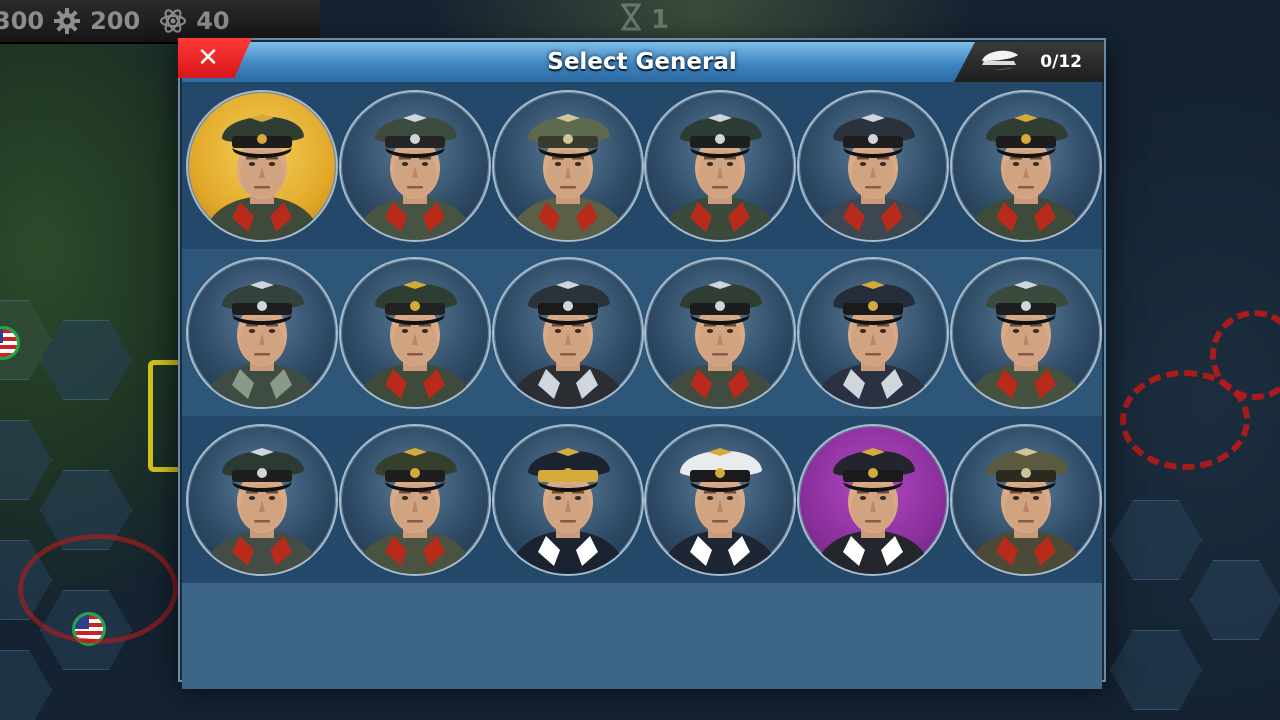  What do you see at coordinates (67, 21) in the screenshot?
I see `gear-icon` at bounding box center [67, 21].